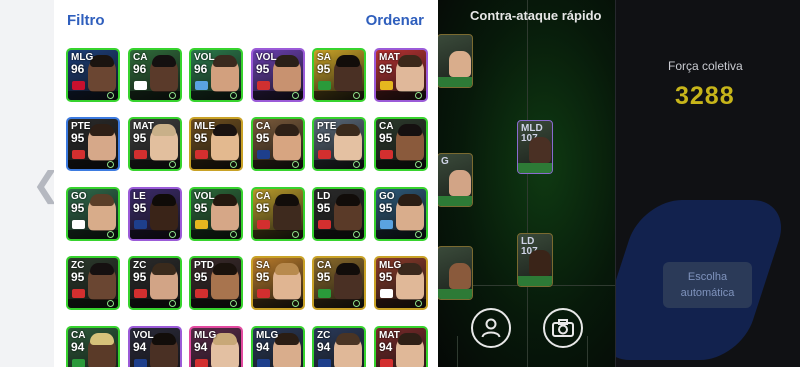 The width and height of the screenshot is (800, 367). I want to click on card-body: MLG 94, so click(216, 347).